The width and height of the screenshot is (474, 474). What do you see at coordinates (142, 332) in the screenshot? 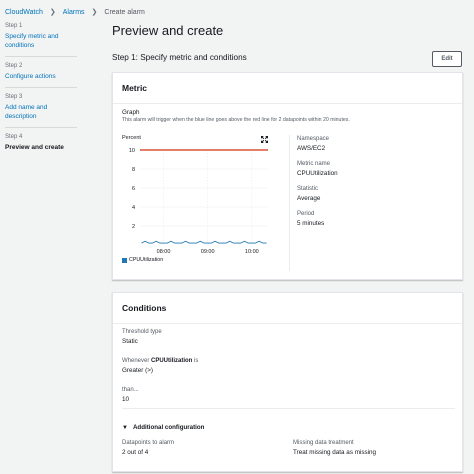
I see `threshold-type-label: Threshold type` at bounding box center [142, 332].